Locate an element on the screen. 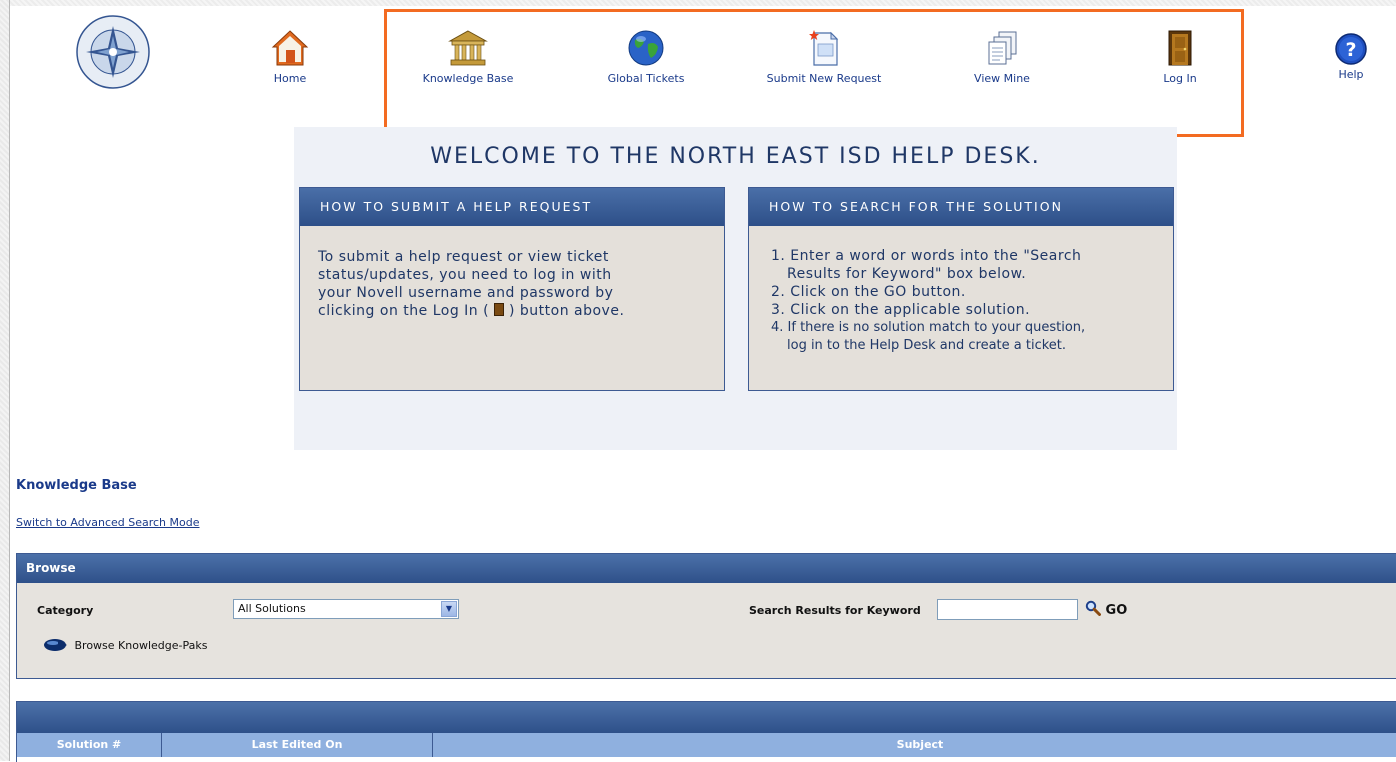 This screenshot has height=762, width=1396. door-icon is located at coordinates (499, 309).